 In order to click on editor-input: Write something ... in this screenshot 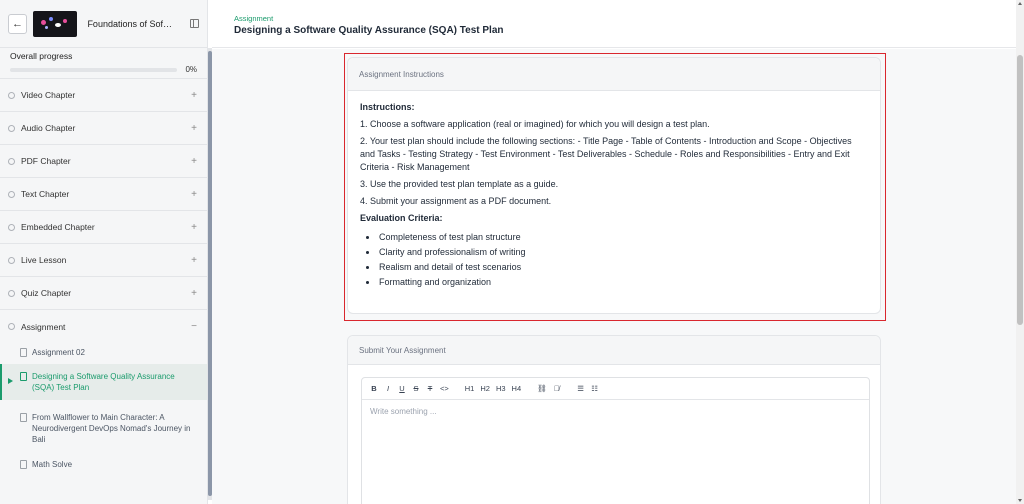, I will do `click(615, 411)`.